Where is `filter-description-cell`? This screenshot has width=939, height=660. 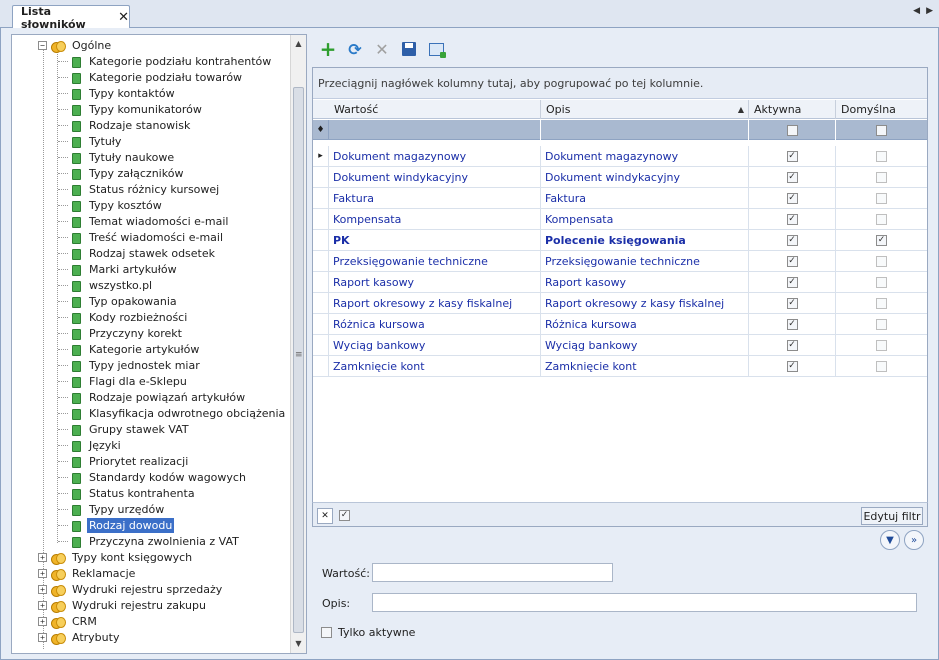 filter-description-cell is located at coordinates (645, 130).